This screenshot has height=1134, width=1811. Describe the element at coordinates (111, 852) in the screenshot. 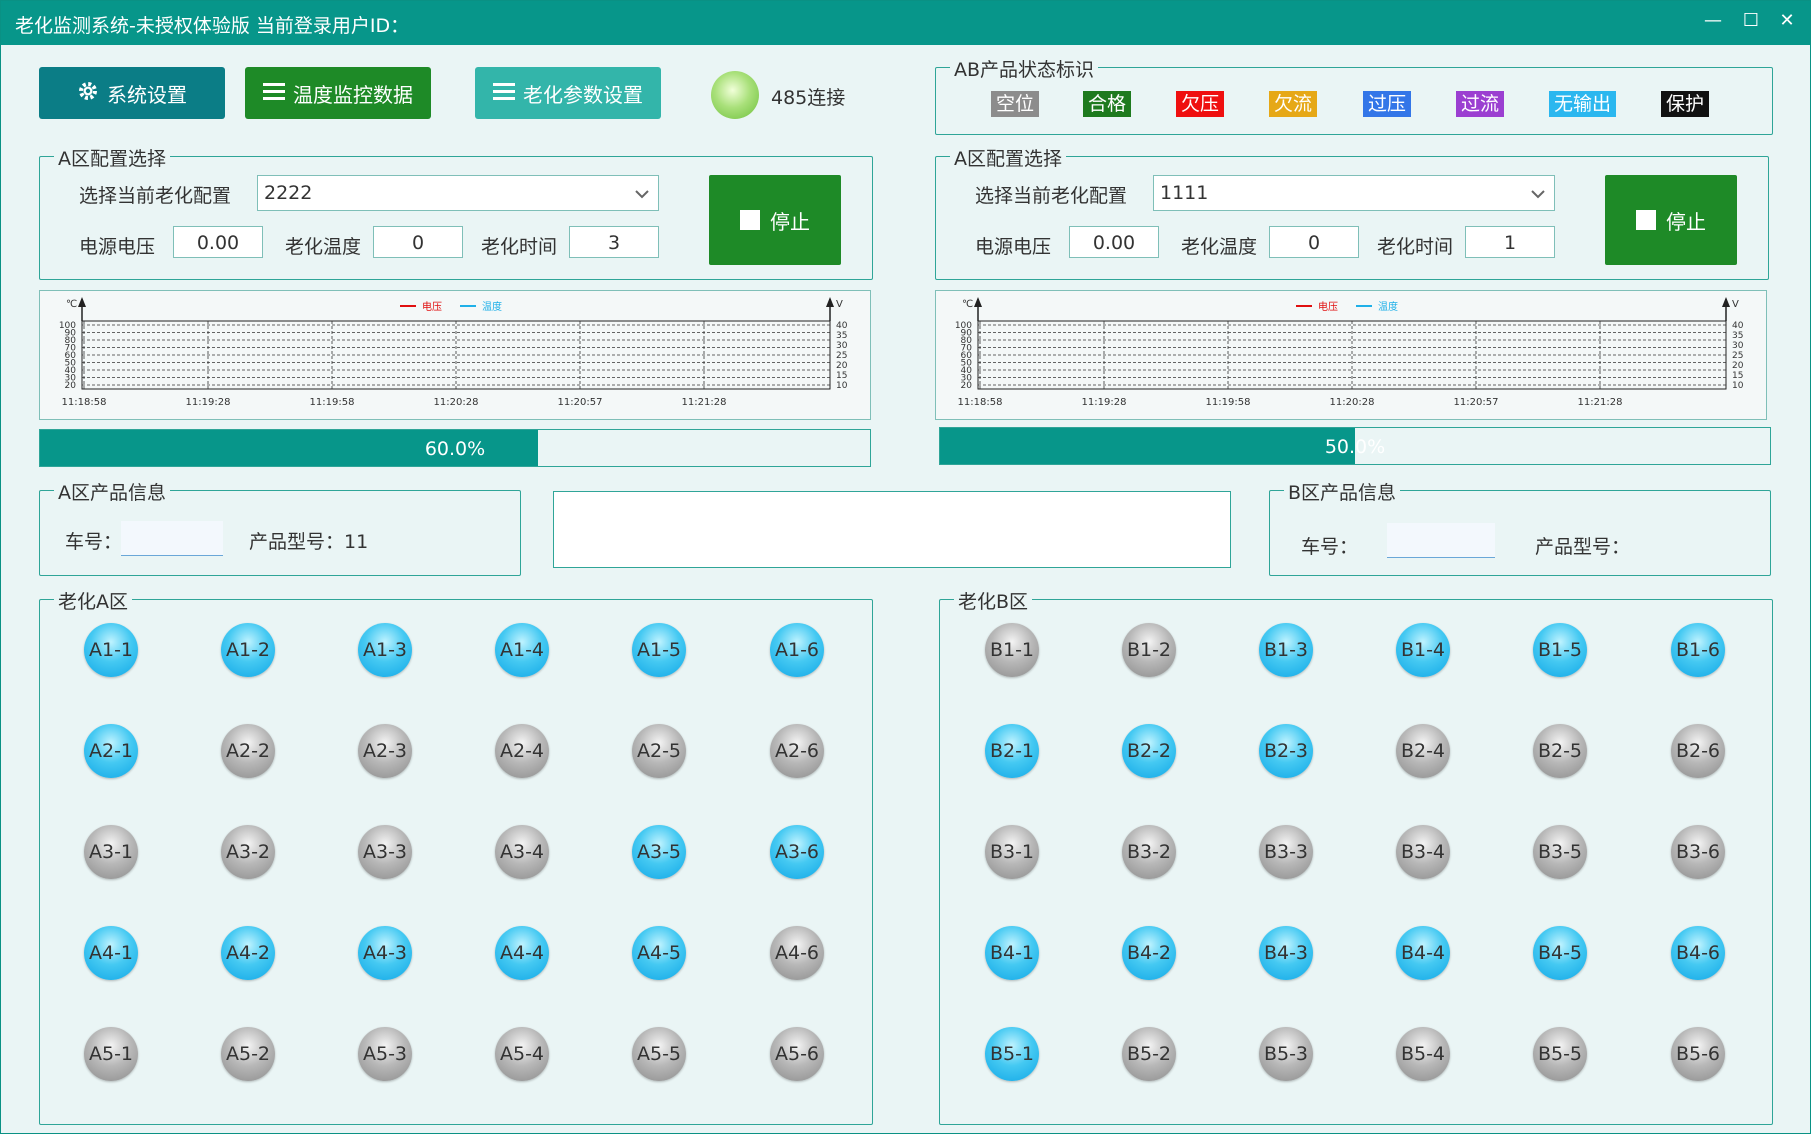

I see `zone-a-cell-a3-1: A3-1` at that location.